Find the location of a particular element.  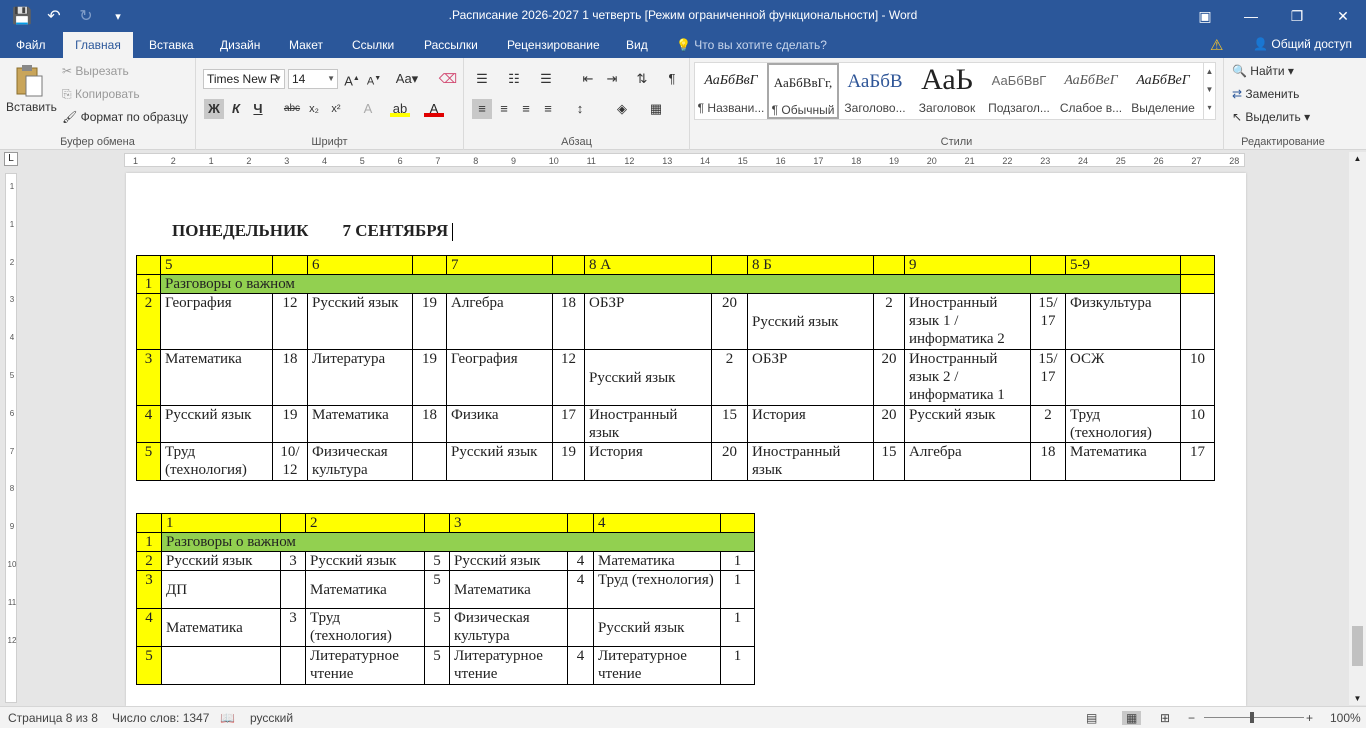

subject-cell: Иностранный язык is located at coordinates (810, 461).